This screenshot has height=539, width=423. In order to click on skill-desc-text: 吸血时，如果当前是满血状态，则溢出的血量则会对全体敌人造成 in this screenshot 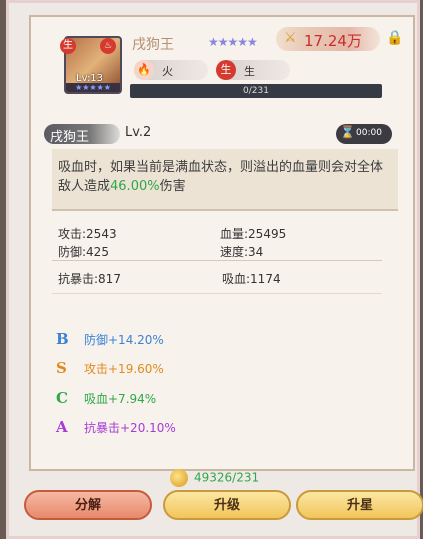, I will do `click(221, 177)`.